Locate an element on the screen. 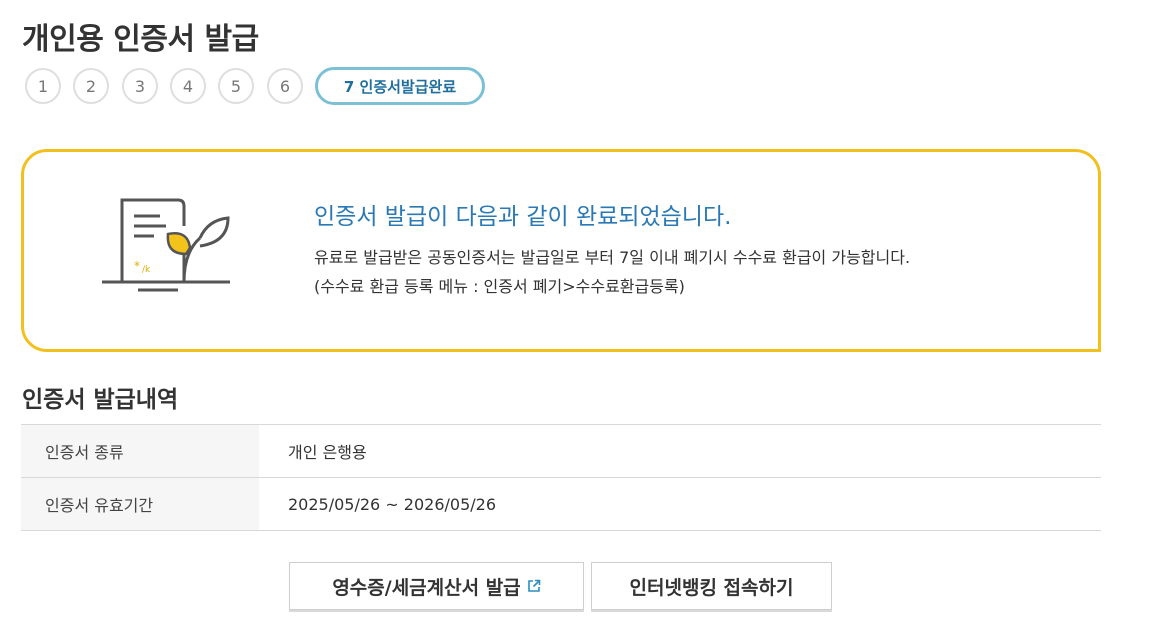  table-row: 인증서 유효기간 2025/05/26 ~ 2026/05/26 is located at coordinates (561, 504).